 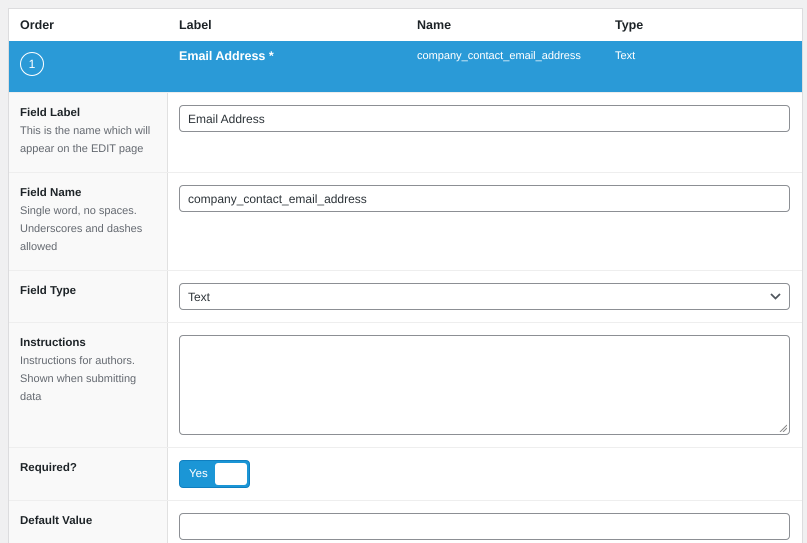 What do you see at coordinates (51, 113) in the screenshot?
I see `field-label: Field Label` at bounding box center [51, 113].